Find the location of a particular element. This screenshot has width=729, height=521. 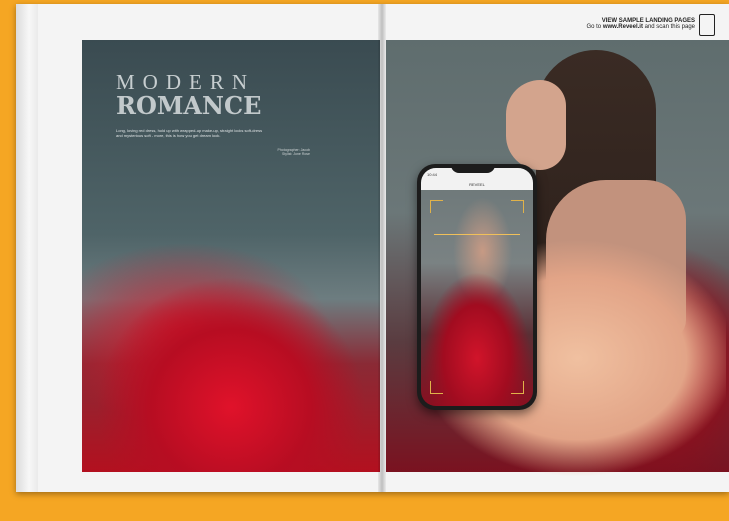

scan-line is located at coordinates (477, 234).